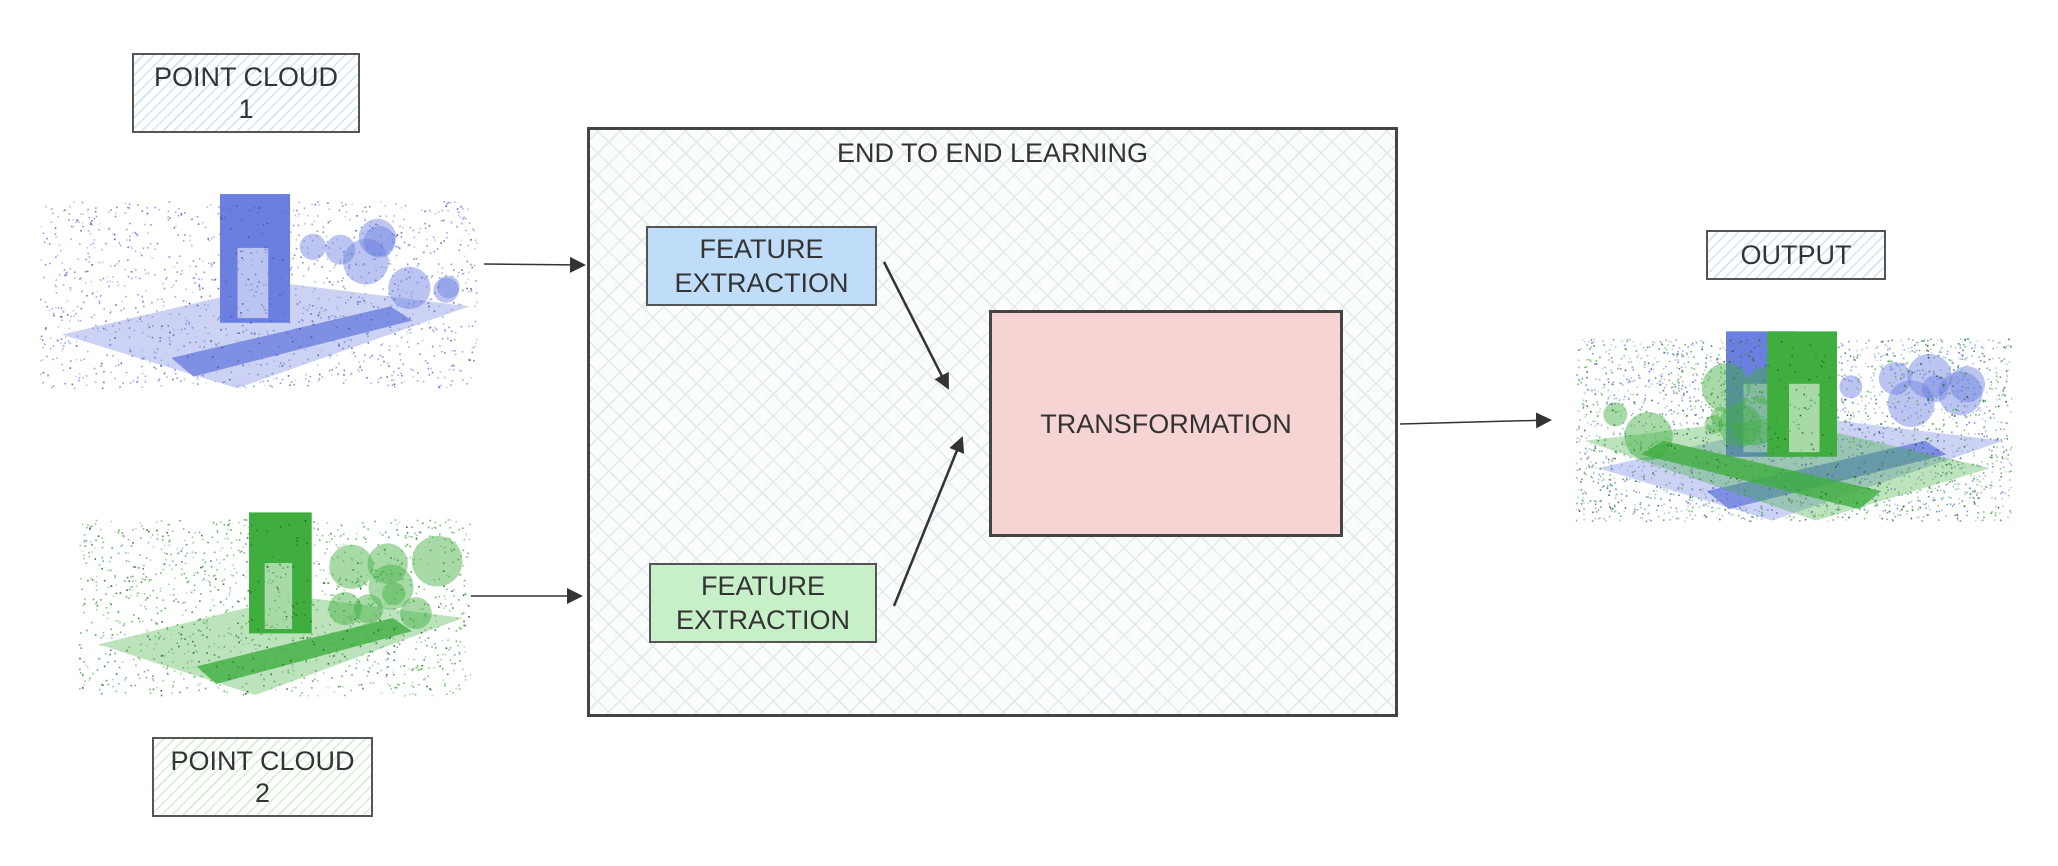  Describe the element at coordinates (534, 264) in the screenshot. I see `arrow-pc1-to-pipeline` at that location.